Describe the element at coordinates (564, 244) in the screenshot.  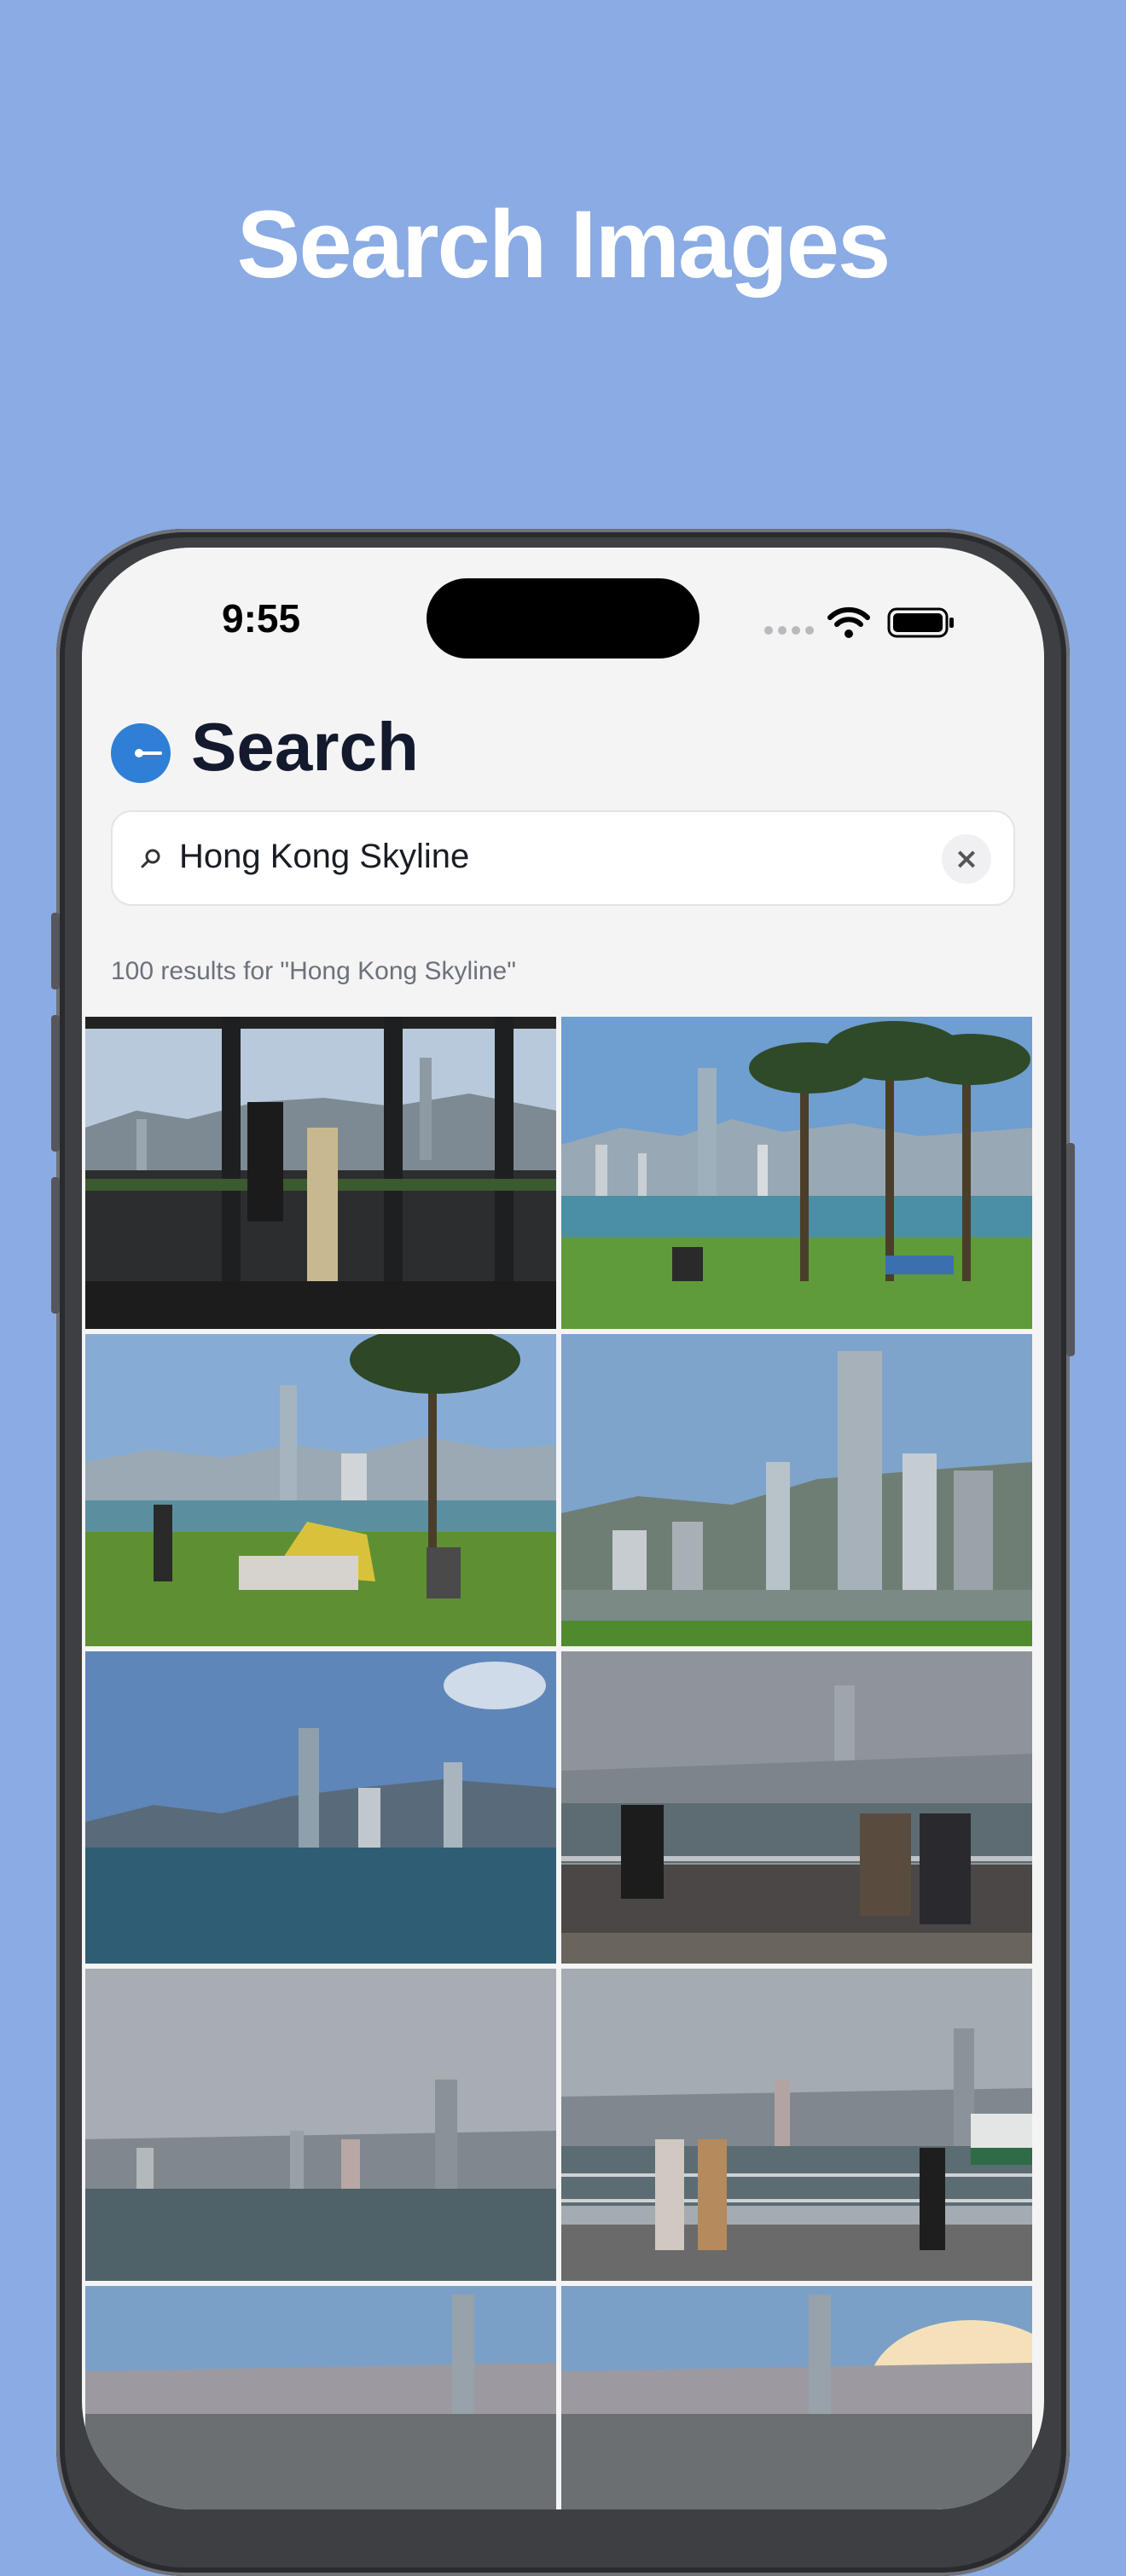
I see `promo-headline: Search Images` at that location.